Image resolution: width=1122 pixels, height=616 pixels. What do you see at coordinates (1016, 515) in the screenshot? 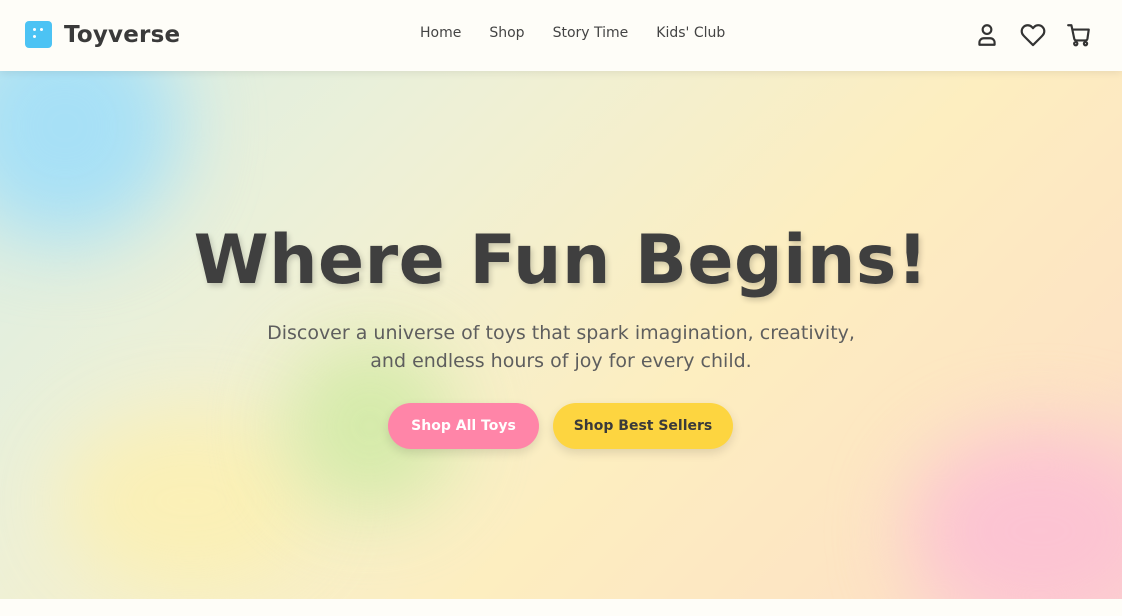
I see `decorative-blob-pink` at bounding box center [1016, 515].